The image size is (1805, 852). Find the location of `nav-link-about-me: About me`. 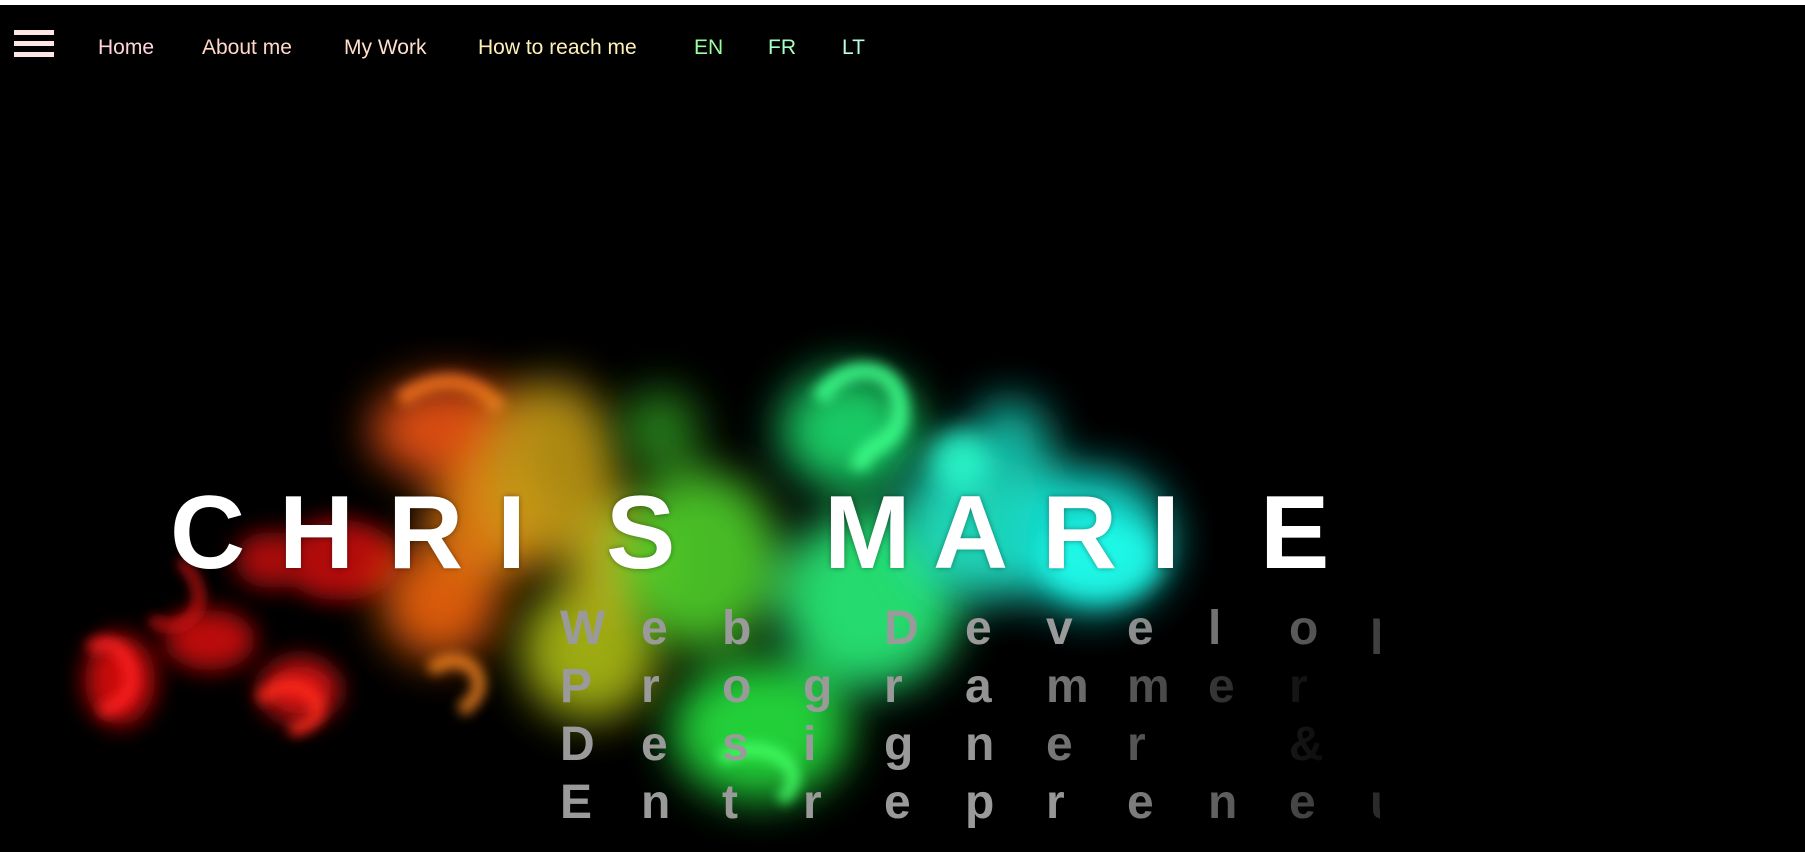

nav-link-about-me: About me is located at coordinates (247, 48).